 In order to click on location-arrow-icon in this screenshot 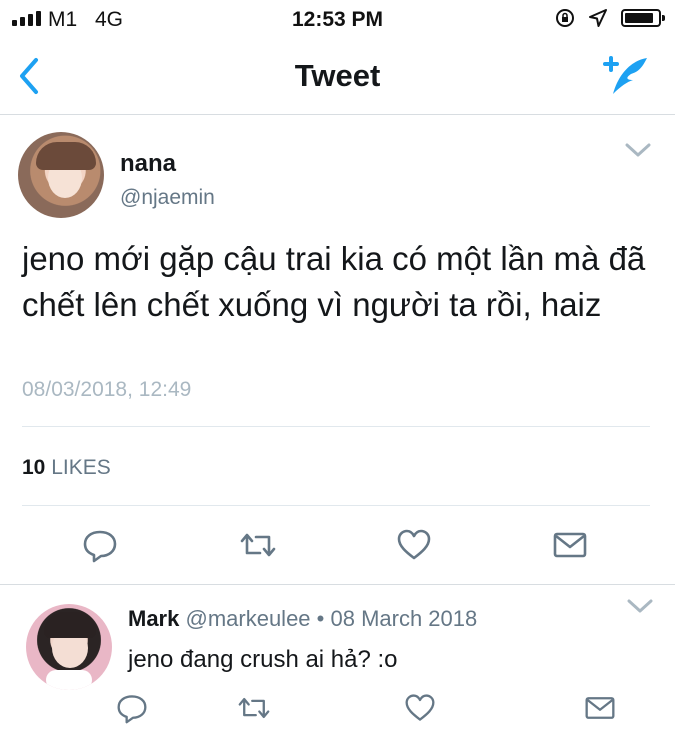, I will do `click(598, 18)`.